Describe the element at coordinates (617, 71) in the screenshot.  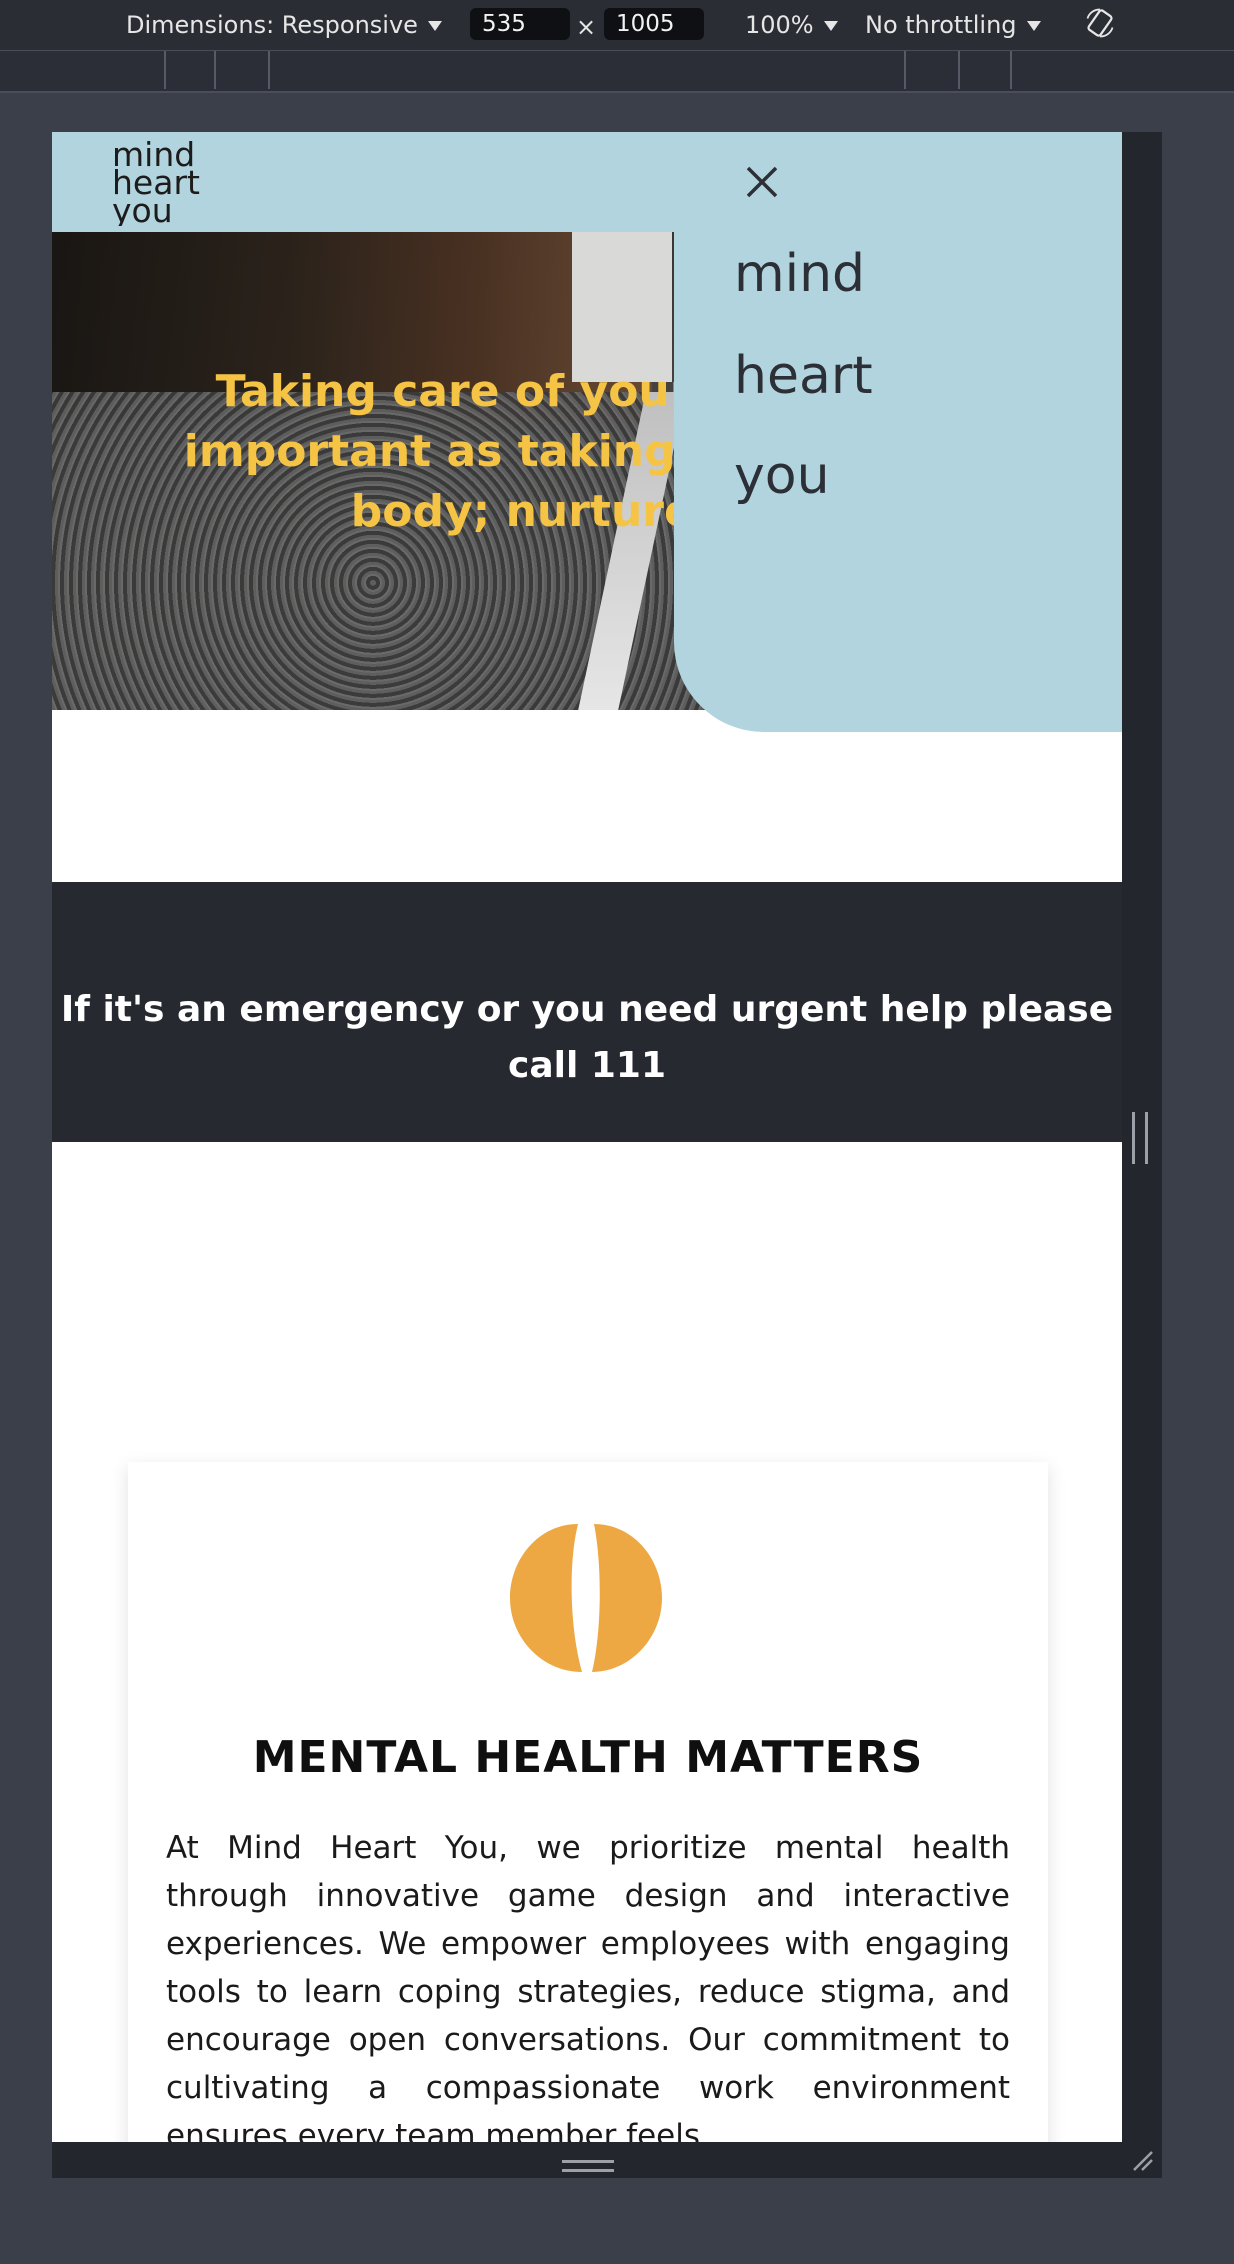
I see `media-query-ruler` at that location.